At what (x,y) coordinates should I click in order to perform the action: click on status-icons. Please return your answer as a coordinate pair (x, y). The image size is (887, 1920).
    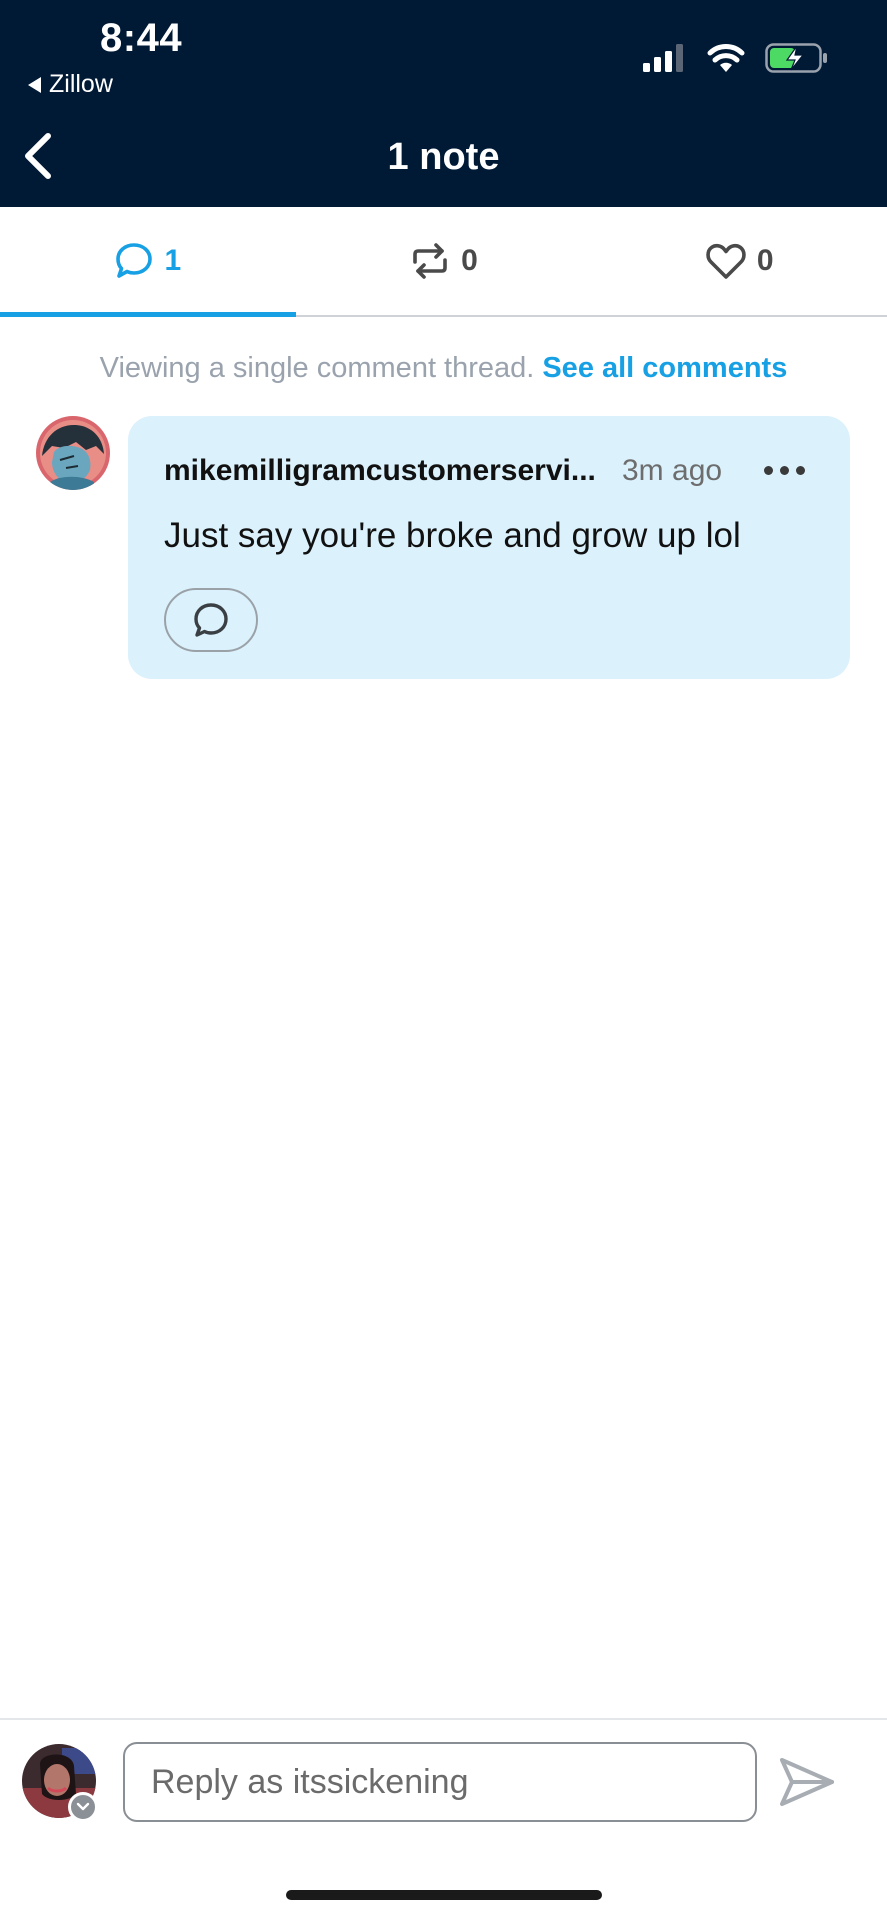
    Looking at the image, I should click on (736, 58).